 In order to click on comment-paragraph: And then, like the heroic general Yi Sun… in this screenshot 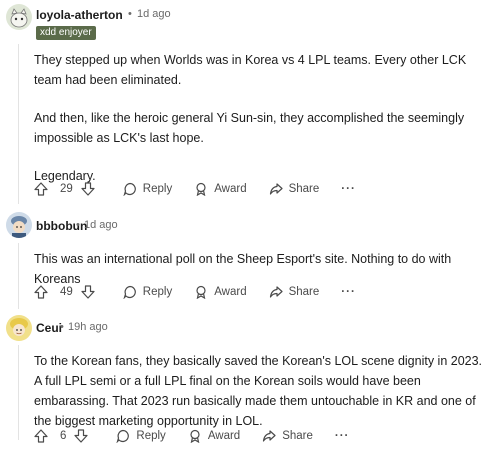, I will do `click(249, 128)`.